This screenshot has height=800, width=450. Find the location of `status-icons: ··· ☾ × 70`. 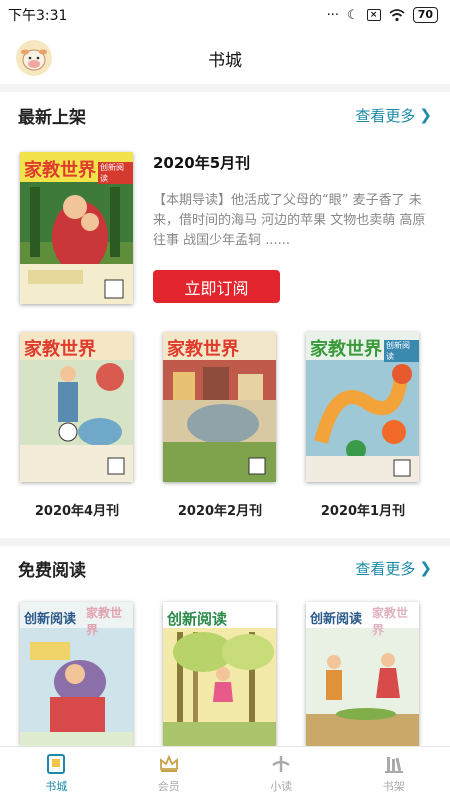

status-icons: ··· ☾ × 70 is located at coordinates (382, 15).